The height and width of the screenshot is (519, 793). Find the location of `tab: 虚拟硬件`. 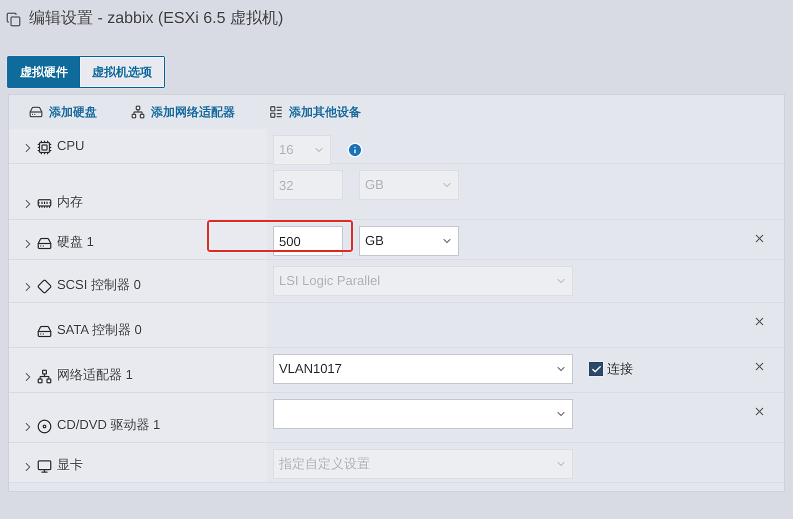

tab: 虚拟硬件 is located at coordinates (44, 72).